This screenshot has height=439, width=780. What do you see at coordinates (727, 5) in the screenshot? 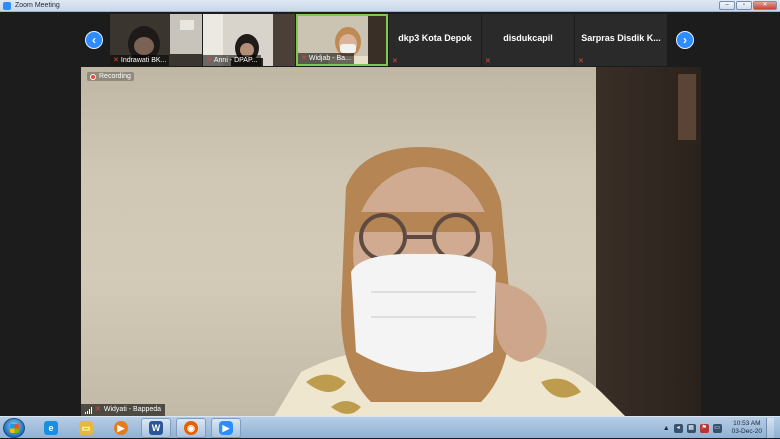
I see `minimize-button: –` at bounding box center [727, 5].